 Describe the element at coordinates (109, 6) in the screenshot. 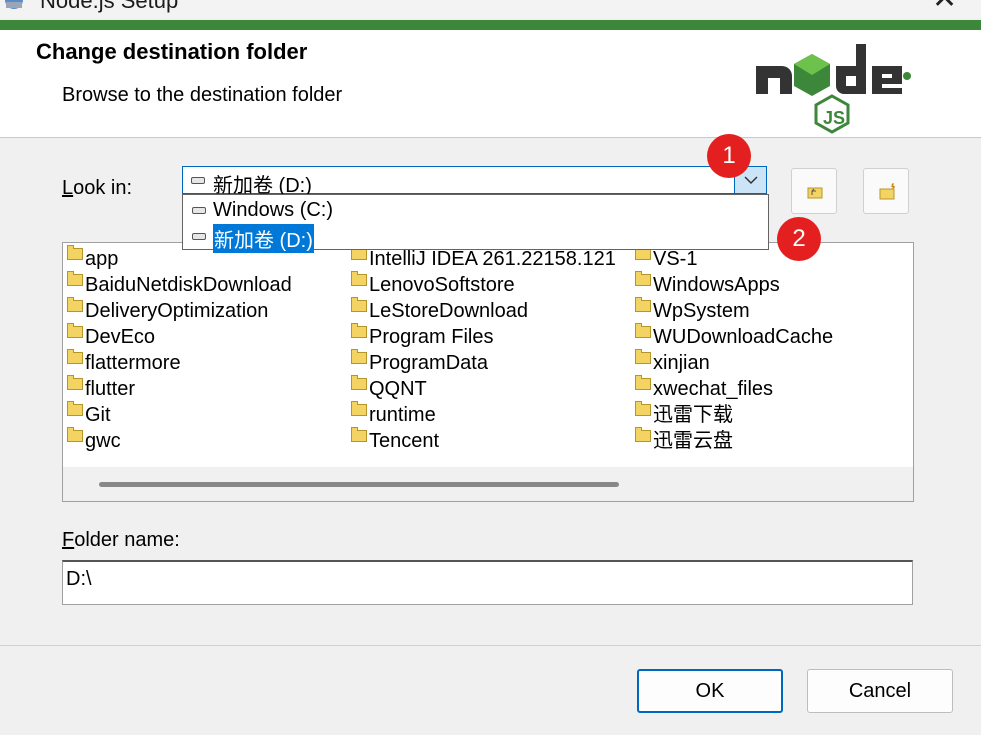

I see `window-title: Node.js Setup` at that location.